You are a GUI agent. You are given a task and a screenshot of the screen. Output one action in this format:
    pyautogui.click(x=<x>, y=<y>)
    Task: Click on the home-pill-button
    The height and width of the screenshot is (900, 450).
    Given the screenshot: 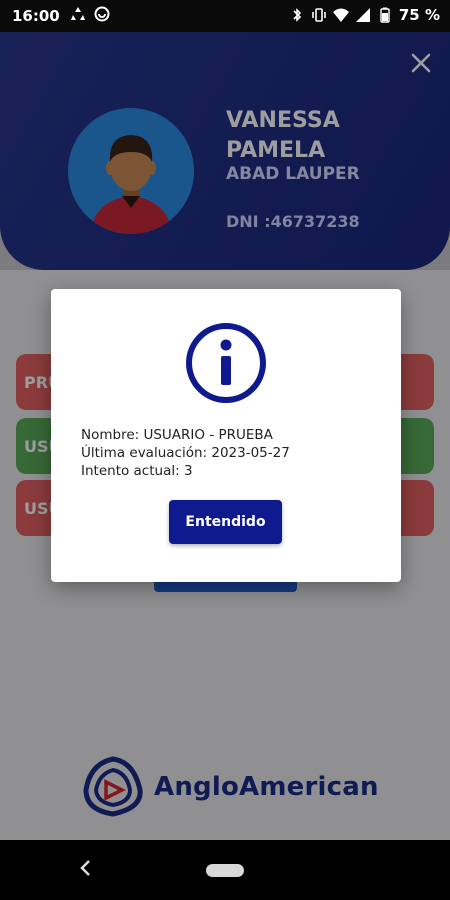 What is the action you would take?
    pyautogui.click(x=225, y=870)
    